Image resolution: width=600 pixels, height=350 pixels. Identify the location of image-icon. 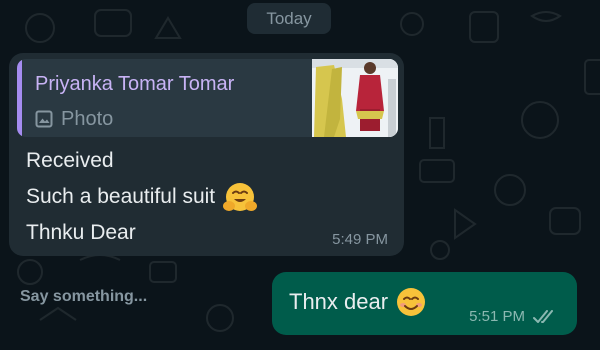
(44, 119).